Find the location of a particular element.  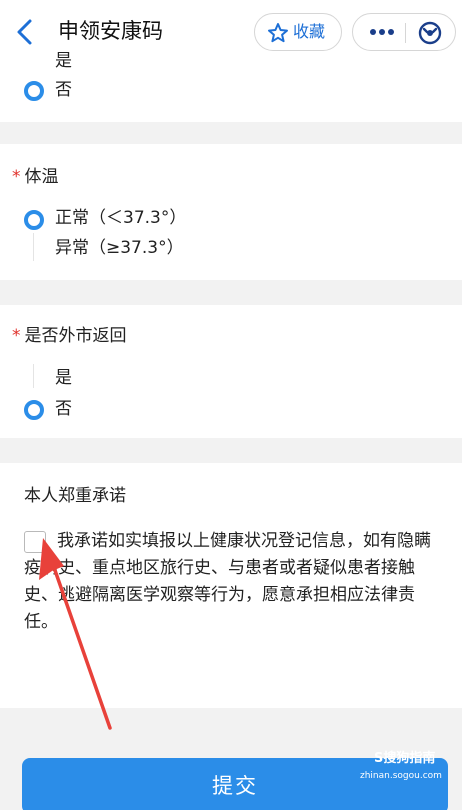

question-title-return: * 是否外市返回 is located at coordinates (69, 336).